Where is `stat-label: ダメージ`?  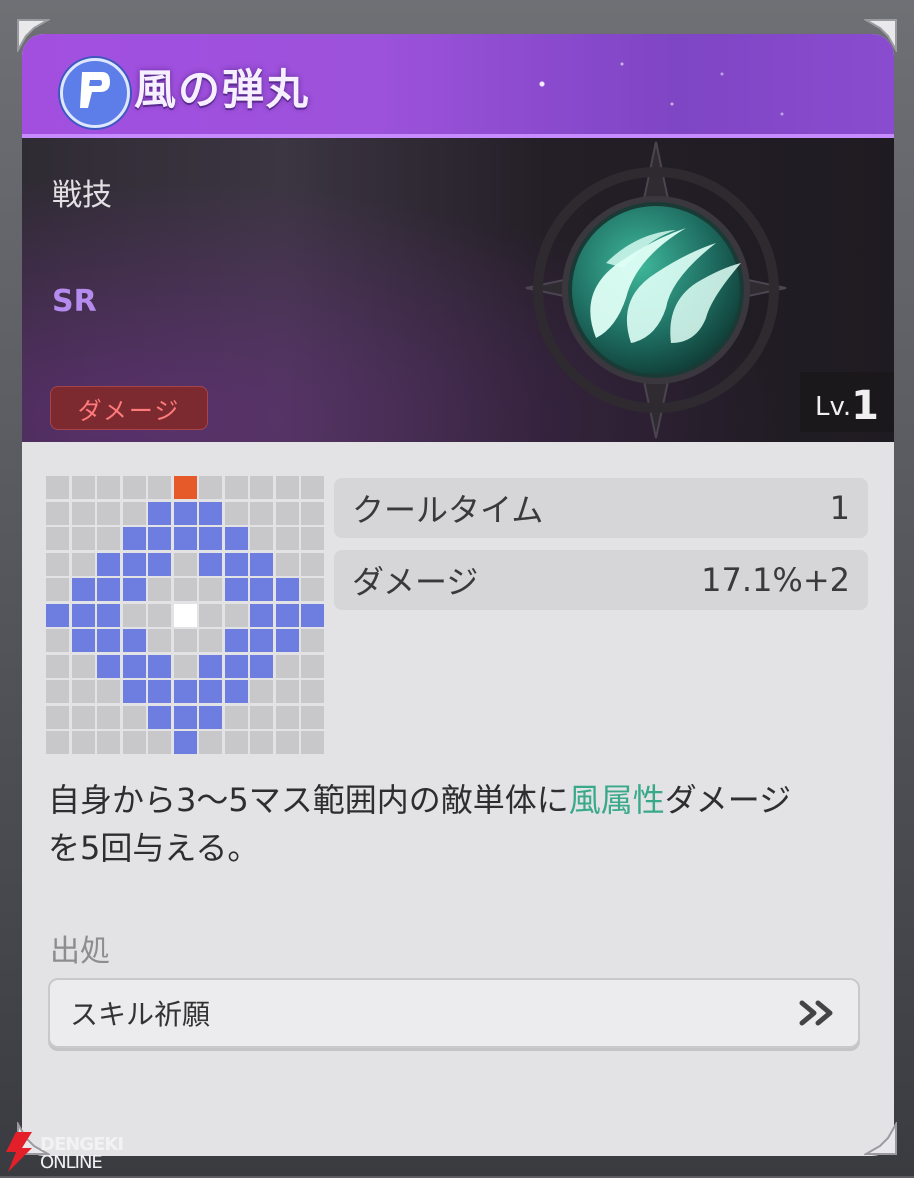
stat-label: ダメージ is located at coordinates (415, 582).